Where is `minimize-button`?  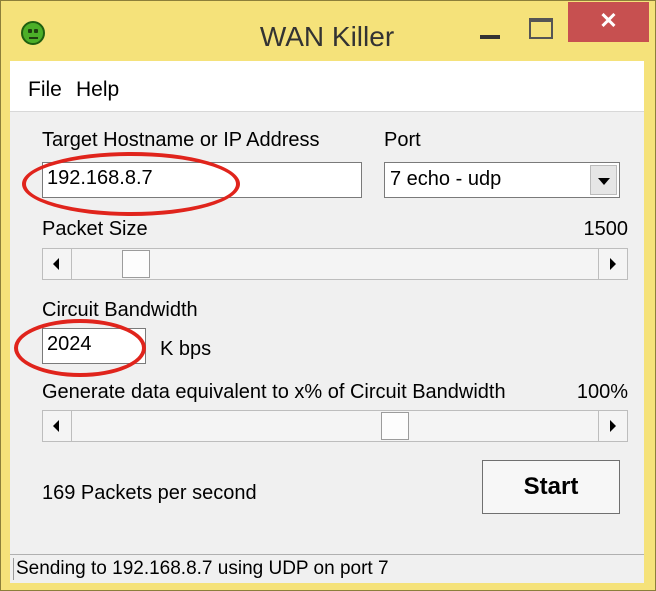 minimize-button is located at coordinates (490, 30).